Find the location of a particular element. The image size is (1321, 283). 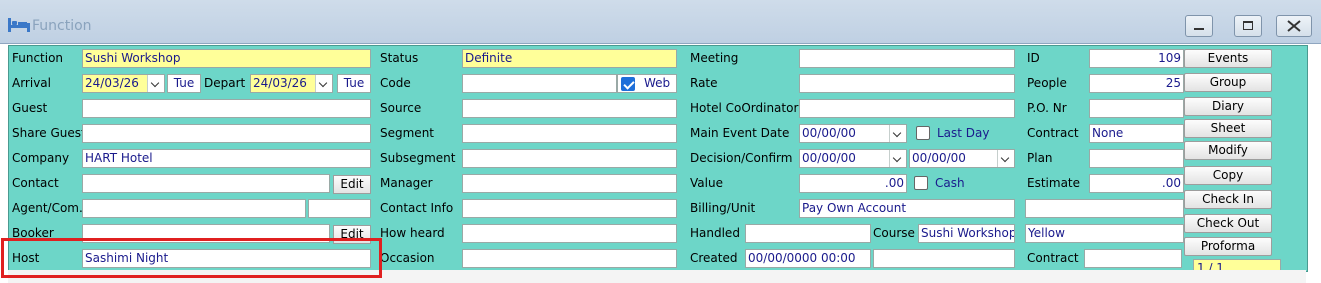

segment-field is located at coordinates (569, 133).